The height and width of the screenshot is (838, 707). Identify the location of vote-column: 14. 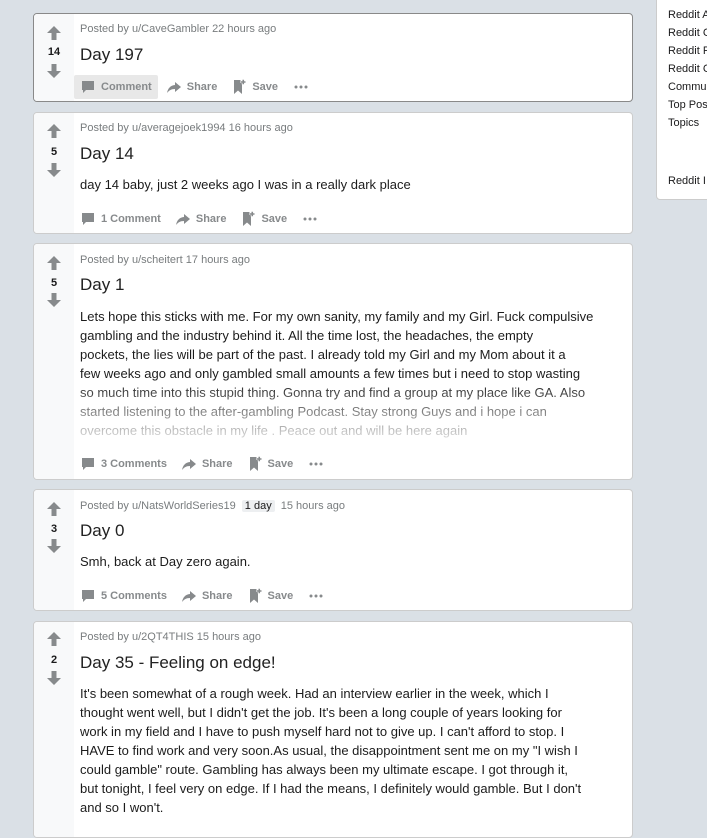
(54, 57).